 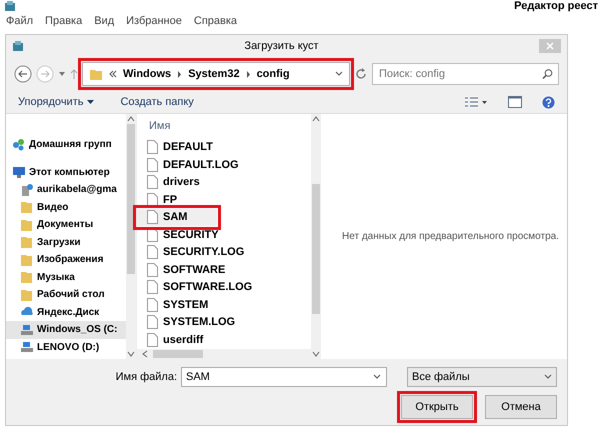 I want to click on file-item: SOFTWARE, so click(x=224, y=269).